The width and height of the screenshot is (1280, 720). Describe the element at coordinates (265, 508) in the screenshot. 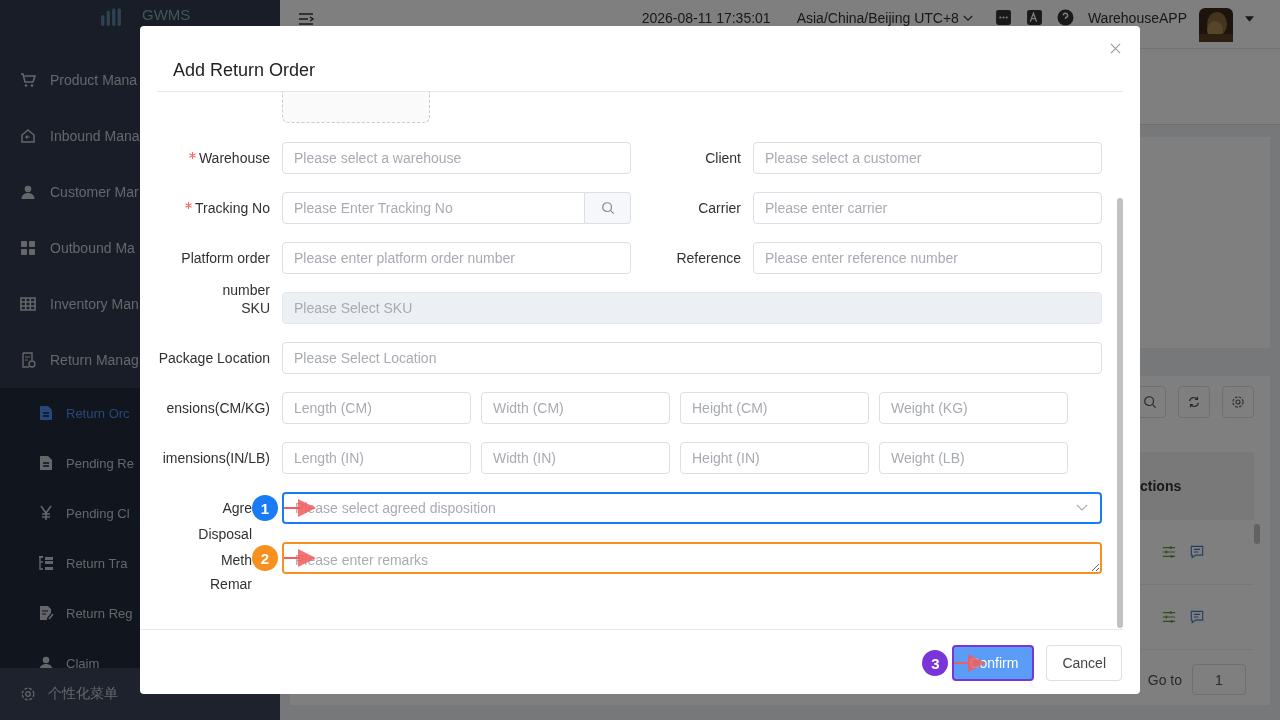

I see `step-badge: 1` at that location.